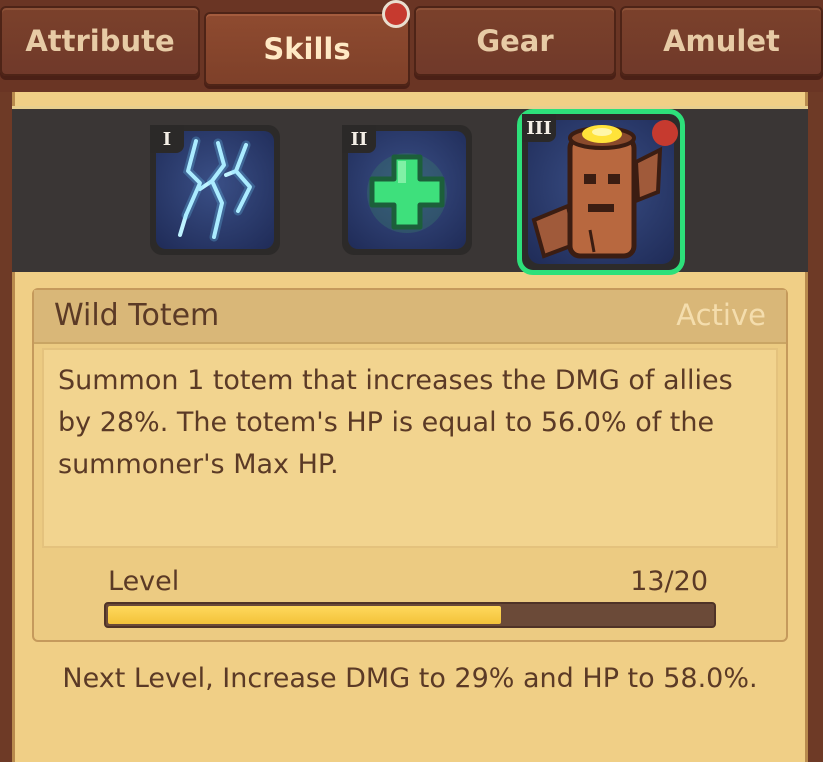  Describe the element at coordinates (215, 190) in the screenshot. I see `skill-slot-1: I` at that location.